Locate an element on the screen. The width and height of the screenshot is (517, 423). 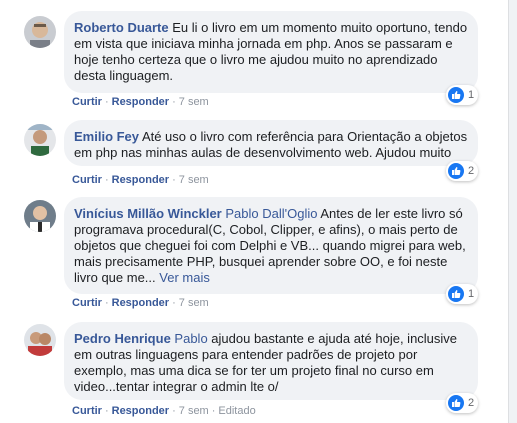
comment-actions: Curtir · Responder · 7 sem · Editado is located at coordinates (164, 411).